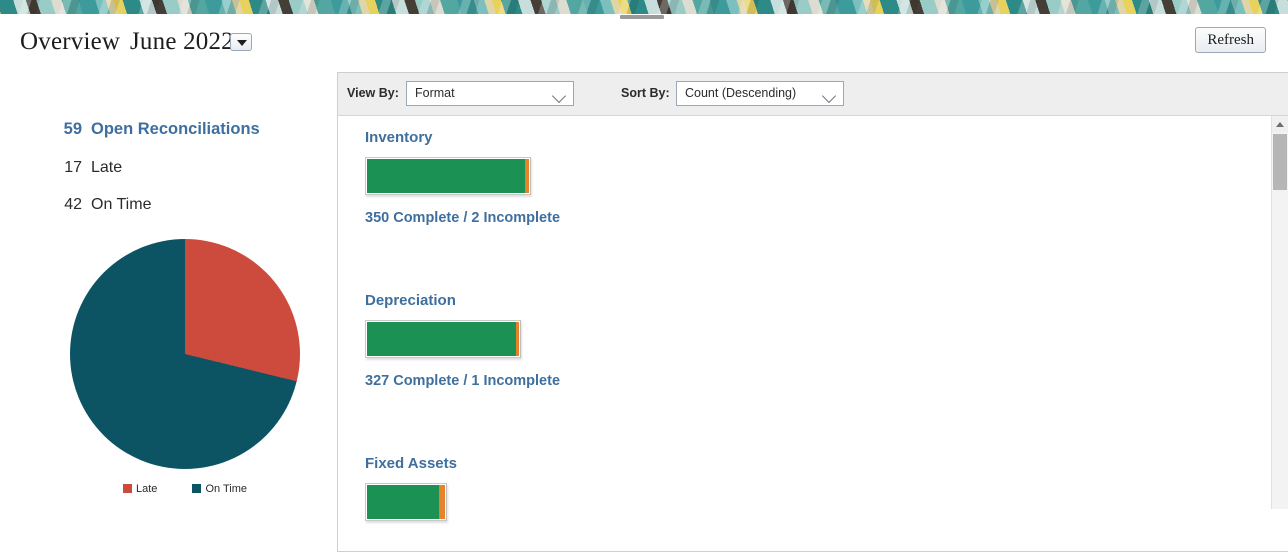 The height and width of the screenshot is (552, 1288). Describe the element at coordinates (127, 488) in the screenshot. I see `legend-swatch-late` at that location.